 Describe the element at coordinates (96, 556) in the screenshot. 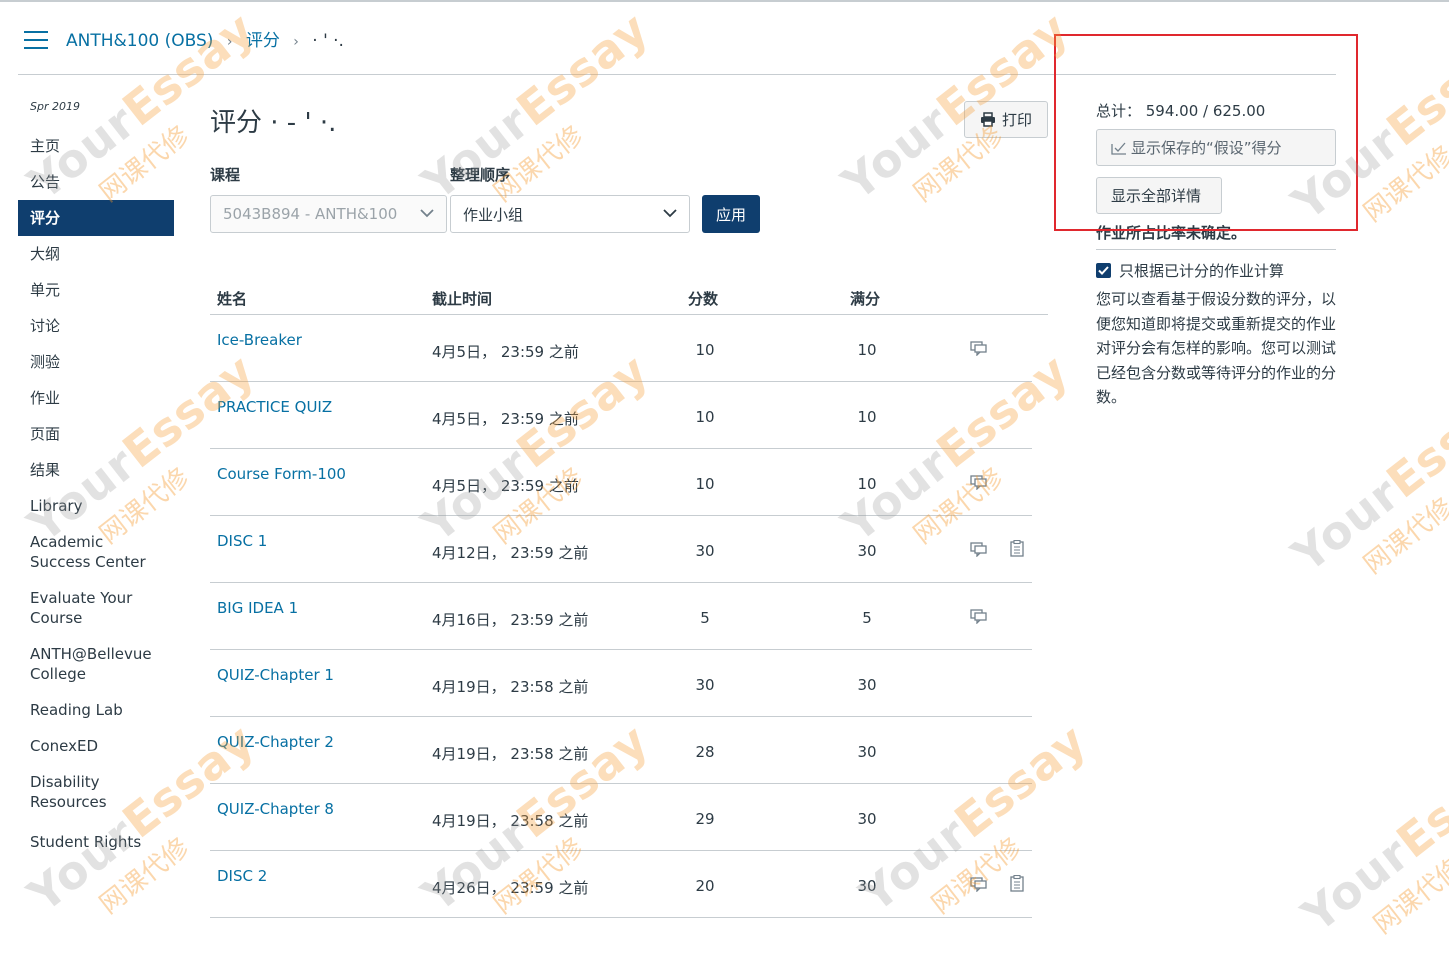

I see `sidebar-item-academic-success: Academic Success Center` at that location.